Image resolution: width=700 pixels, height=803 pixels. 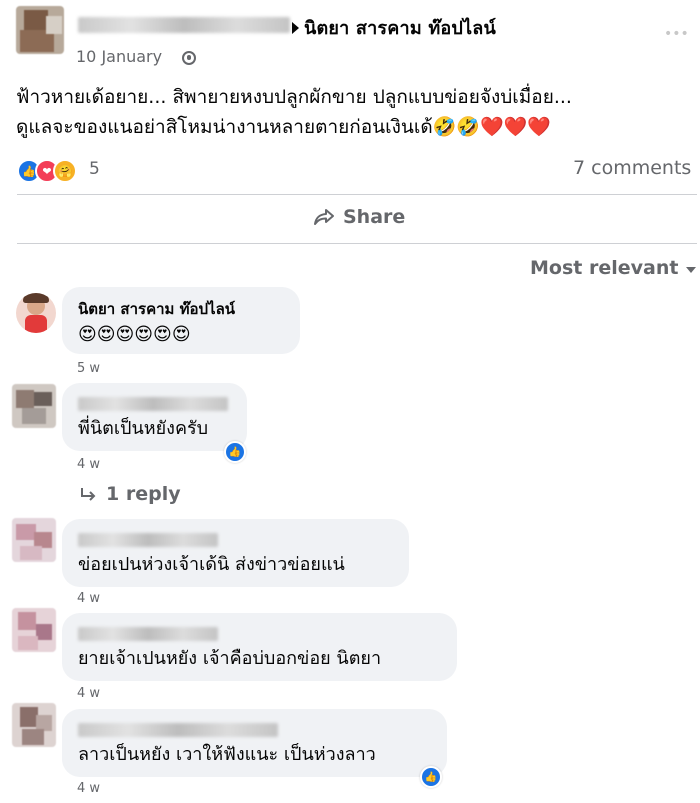 What do you see at coordinates (143, 428) in the screenshot?
I see `comment-text: พี่นิตเป็นหยังครับ` at bounding box center [143, 428].